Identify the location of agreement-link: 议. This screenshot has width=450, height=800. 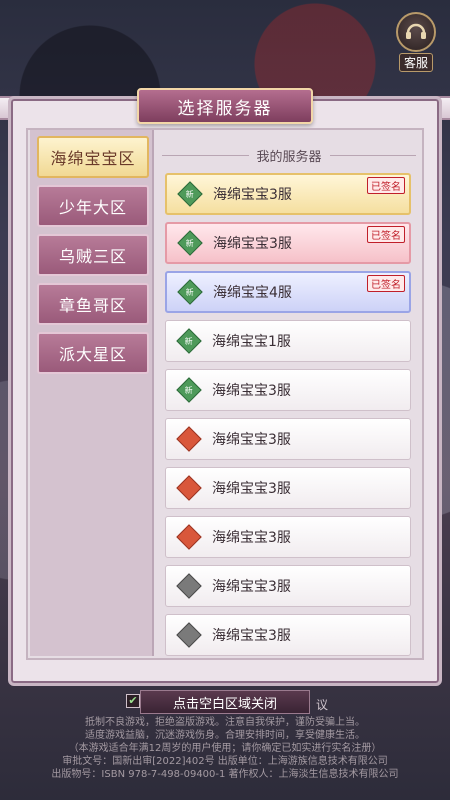
(322, 704).